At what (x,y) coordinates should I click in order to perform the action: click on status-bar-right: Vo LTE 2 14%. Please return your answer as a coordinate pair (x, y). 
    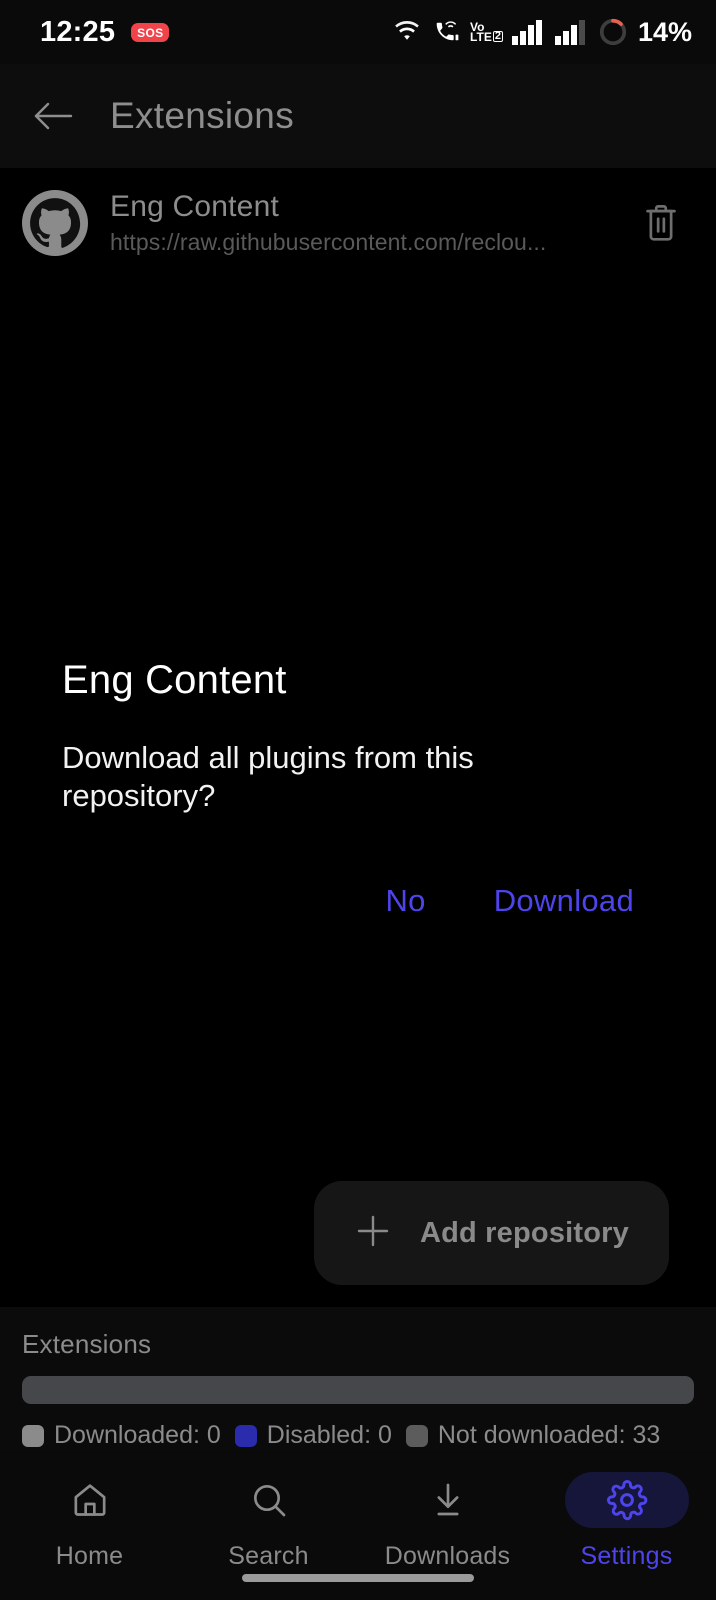
    Looking at the image, I should click on (542, 32).